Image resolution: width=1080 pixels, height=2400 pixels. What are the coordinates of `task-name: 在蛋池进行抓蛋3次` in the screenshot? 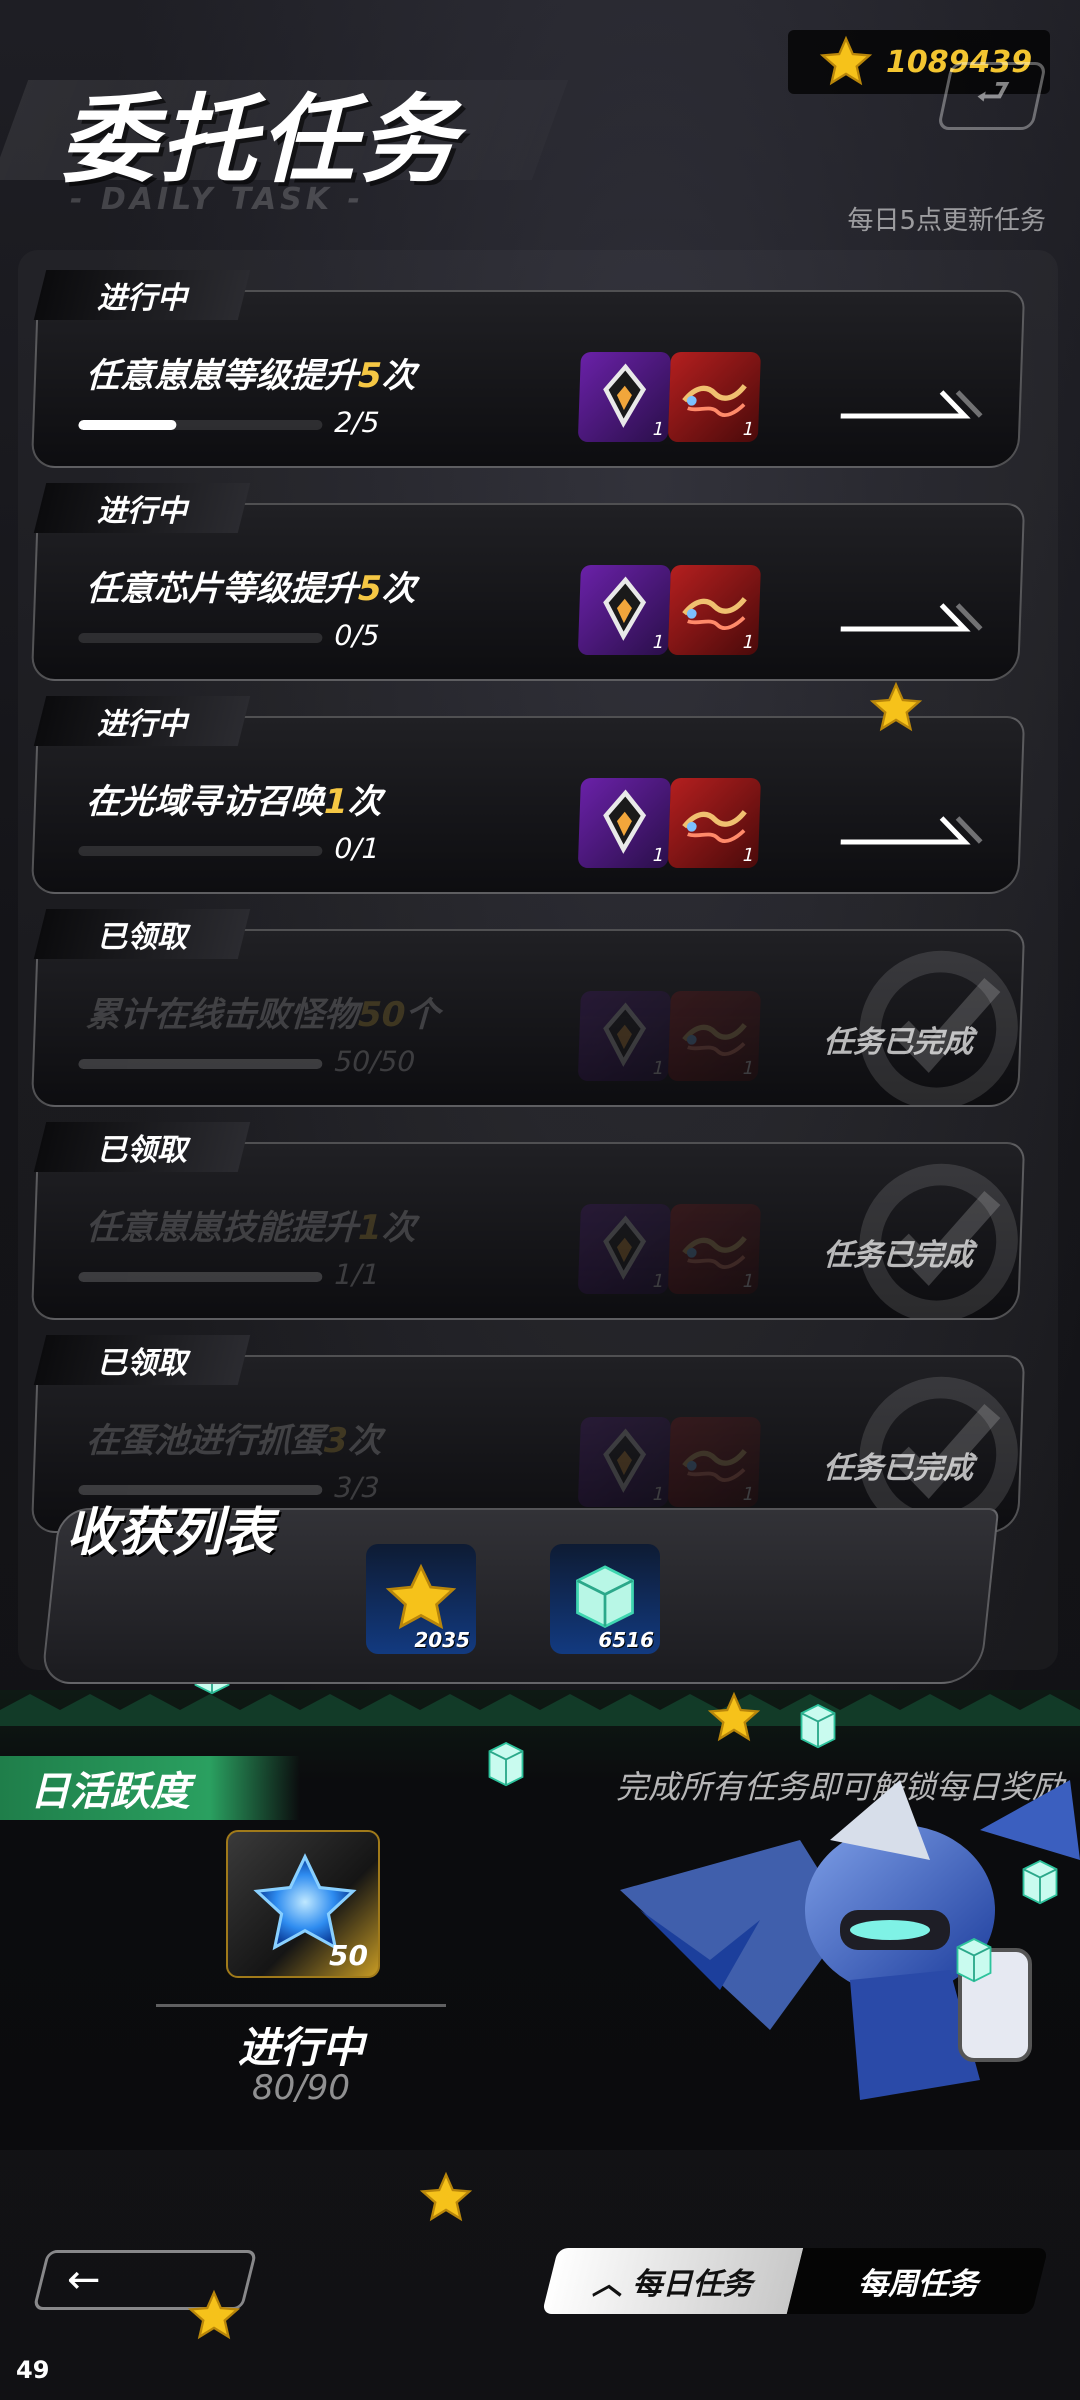 It's located at (233, 1437).